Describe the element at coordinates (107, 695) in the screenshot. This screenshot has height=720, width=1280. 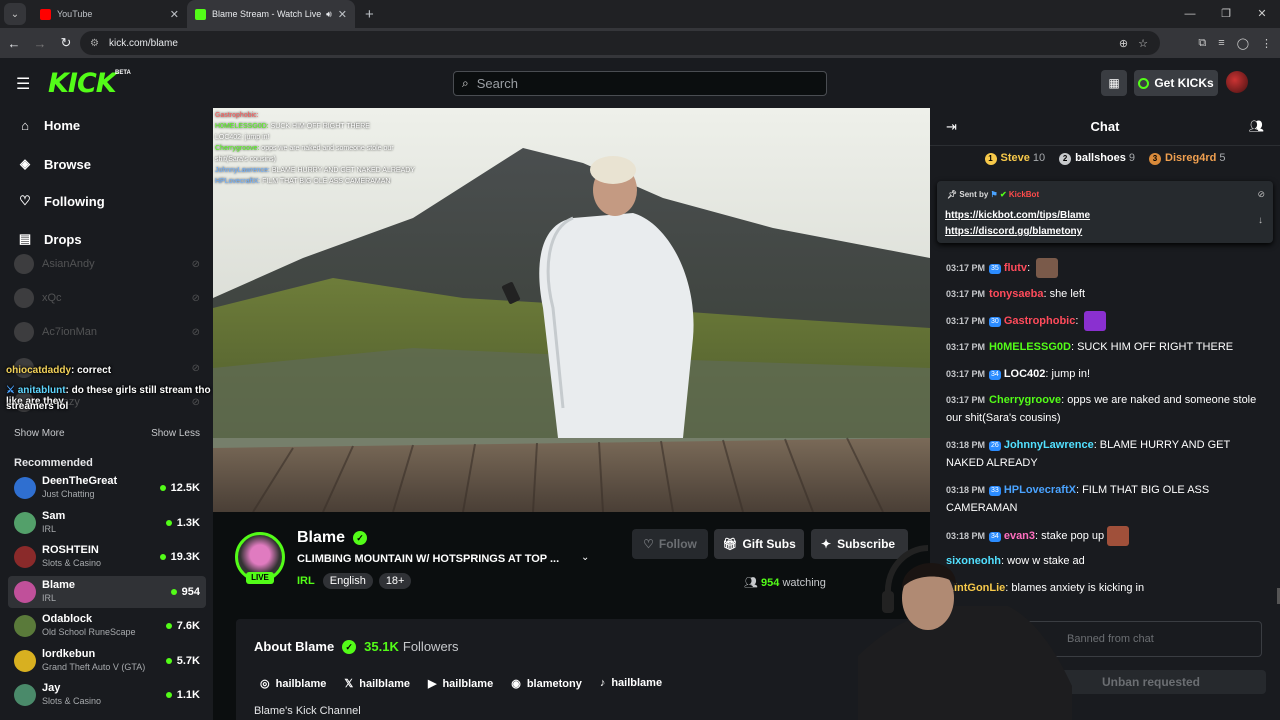
I see `recommended-item: Jay Slots & Casino 1.1K` at that location.